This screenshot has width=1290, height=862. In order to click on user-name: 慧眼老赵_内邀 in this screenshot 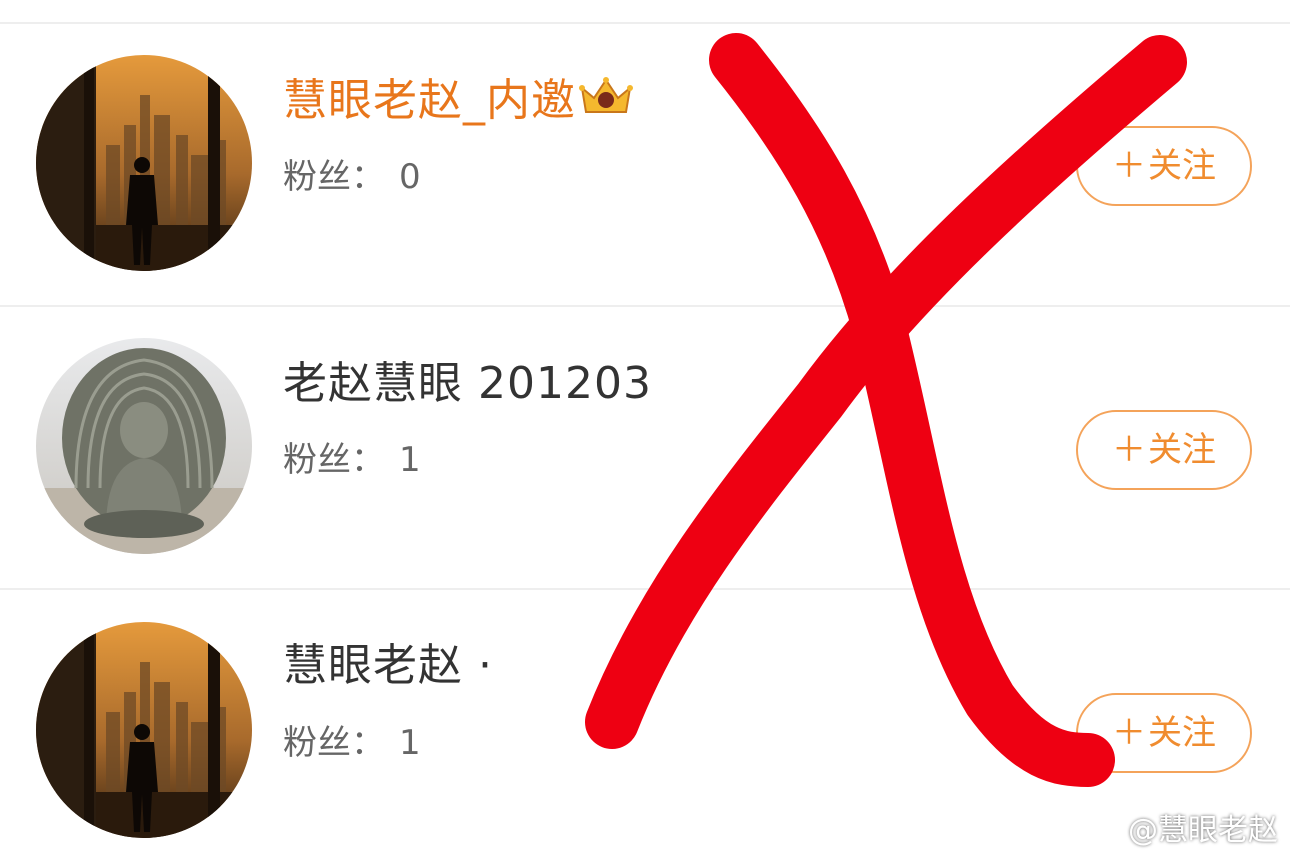, I will do `click(458, 102)`.